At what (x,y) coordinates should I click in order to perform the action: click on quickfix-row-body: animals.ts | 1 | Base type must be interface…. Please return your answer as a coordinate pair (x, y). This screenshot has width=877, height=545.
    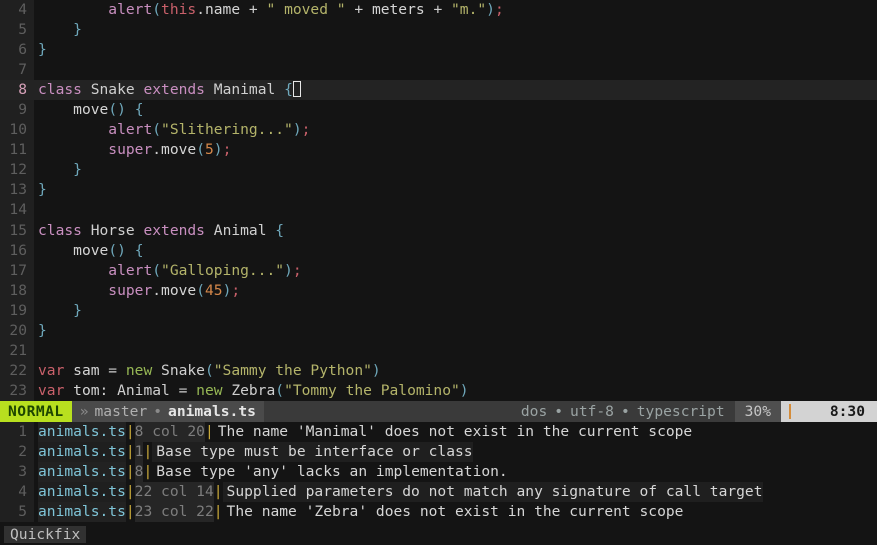
    Looking at the image, I should click on (455, 452).